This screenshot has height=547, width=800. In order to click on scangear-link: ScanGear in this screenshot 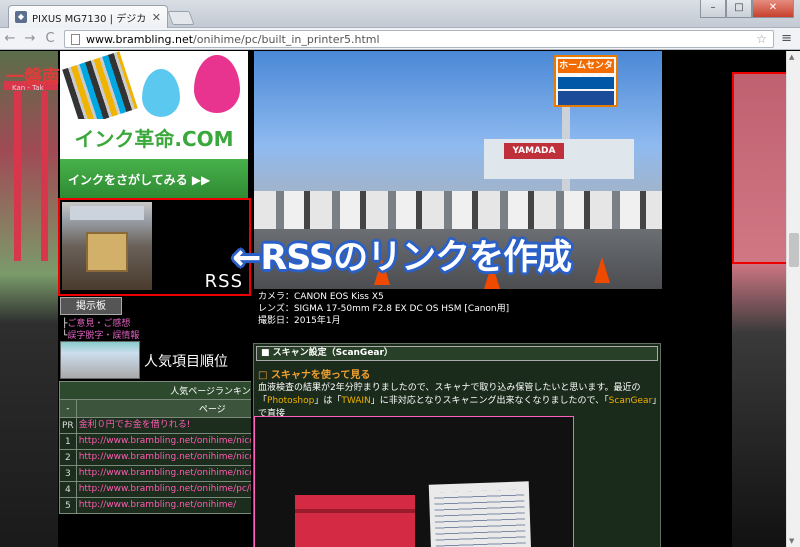, I will do `click(631, 401)`.